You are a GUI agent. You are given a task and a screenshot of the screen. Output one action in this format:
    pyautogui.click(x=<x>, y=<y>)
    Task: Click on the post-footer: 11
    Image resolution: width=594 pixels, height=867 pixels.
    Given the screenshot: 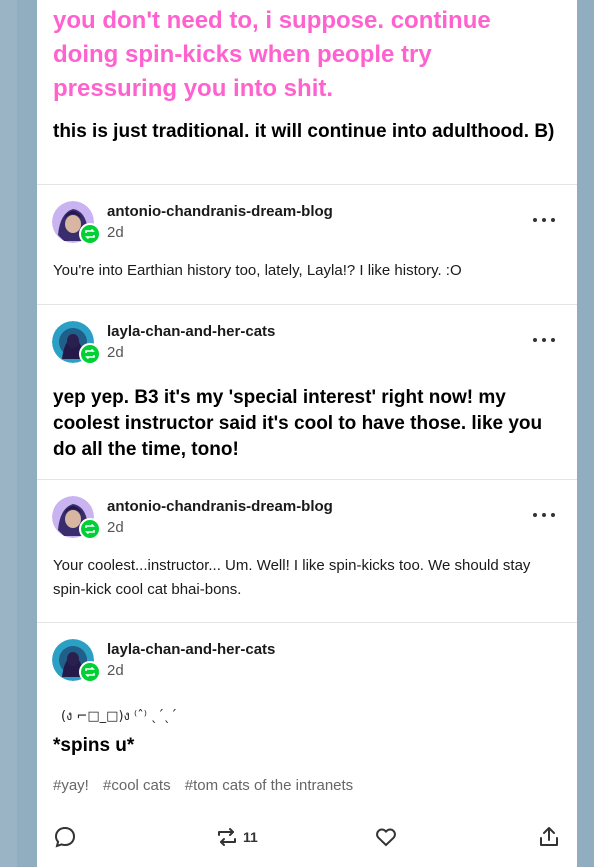 What is the action you would take?
    pyautogui.click(x=307, y=839)
    